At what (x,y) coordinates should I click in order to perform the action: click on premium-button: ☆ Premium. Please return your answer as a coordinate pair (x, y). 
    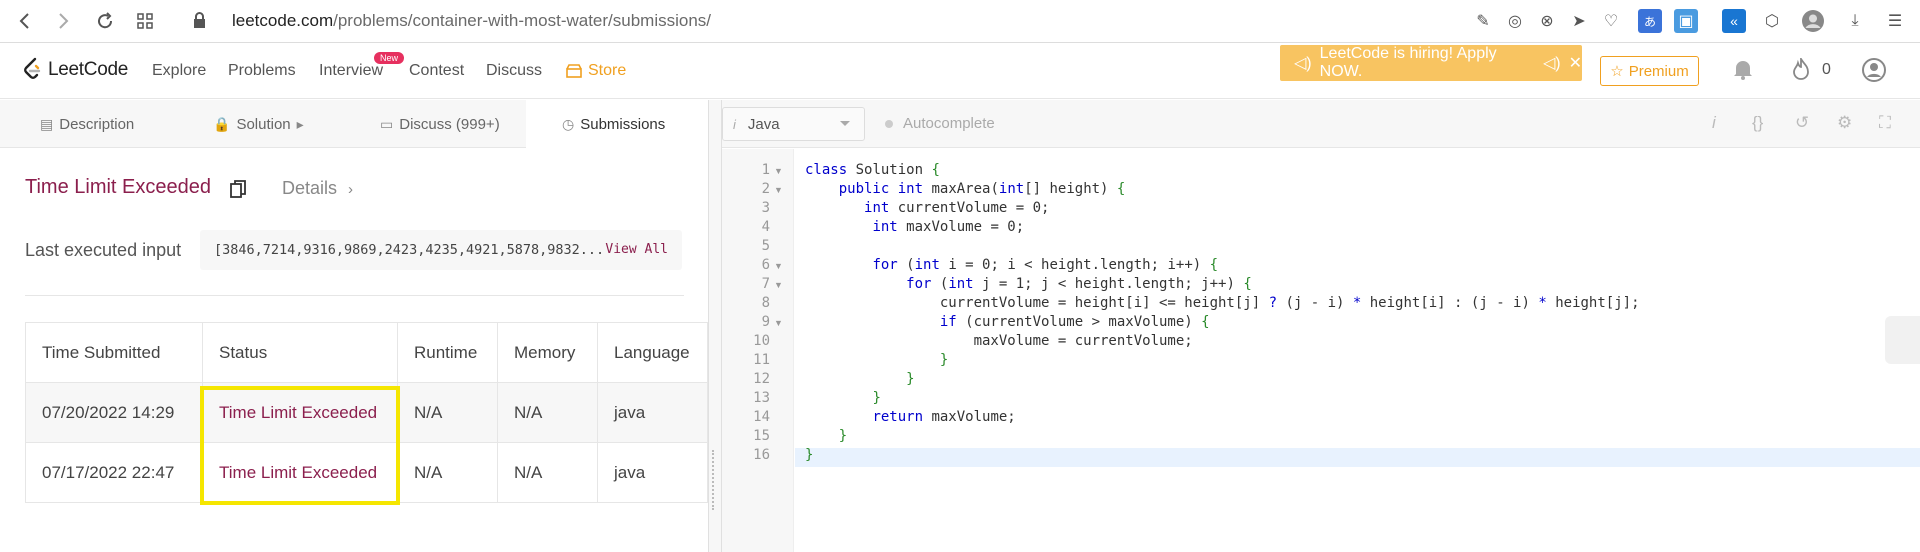
    Looking at the image, I should click on (1649, 71).